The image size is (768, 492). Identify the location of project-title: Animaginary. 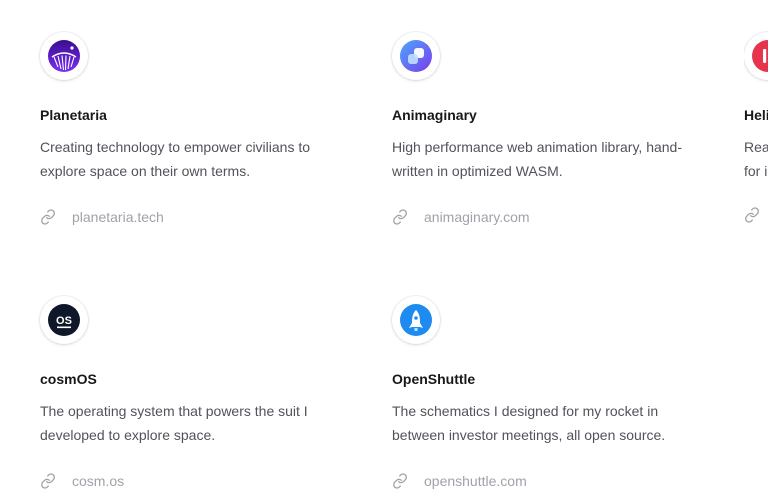
(434, 115).